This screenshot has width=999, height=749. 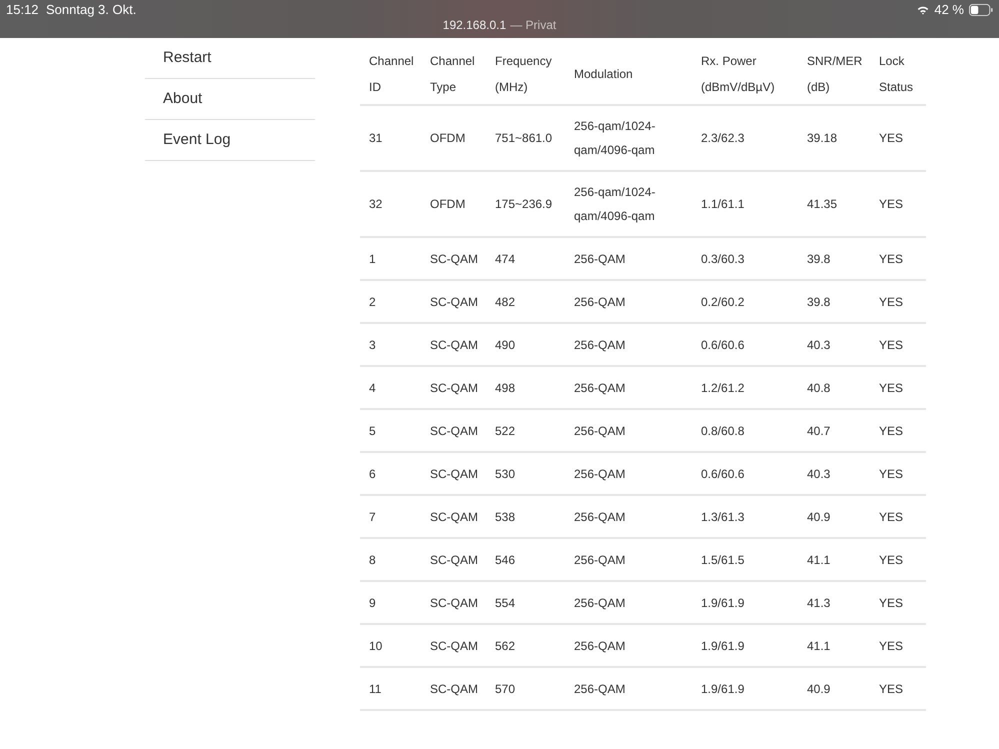 What do you see at coordinates (375, 204) in the screenshot?
I see `table-cell-text: 32` at bounding box center [375, 204].